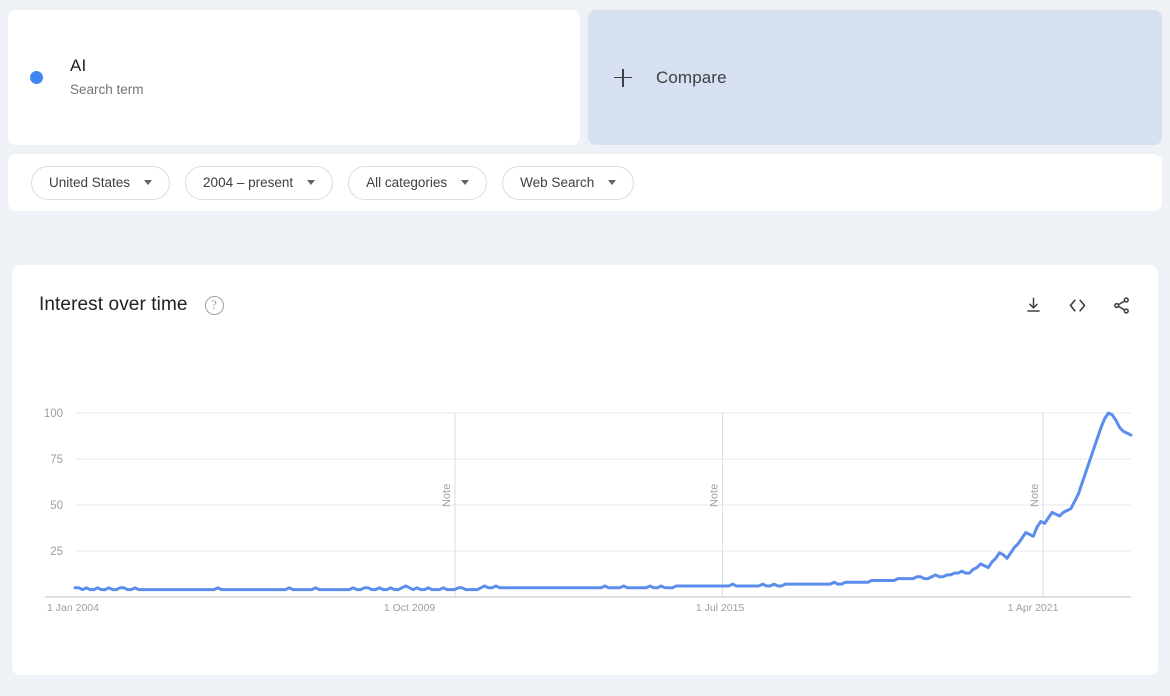 Image resolution: width=1170 pixels, height=696 pixels. Describe the element at coordinates (1033, 305) in the screenshot. I see `download-icon` at that location.